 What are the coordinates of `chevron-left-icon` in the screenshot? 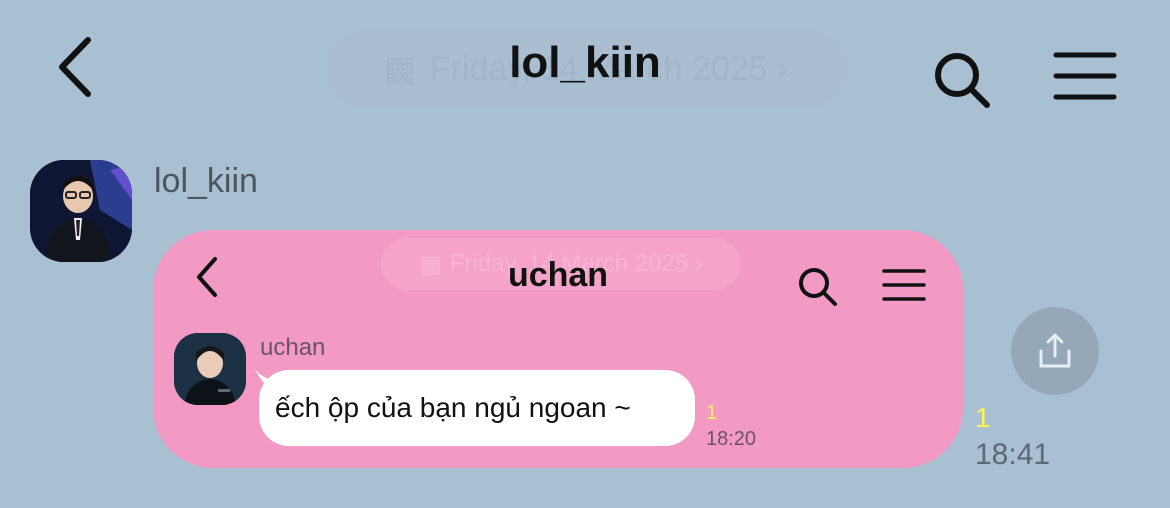 It's located at (75, 67).